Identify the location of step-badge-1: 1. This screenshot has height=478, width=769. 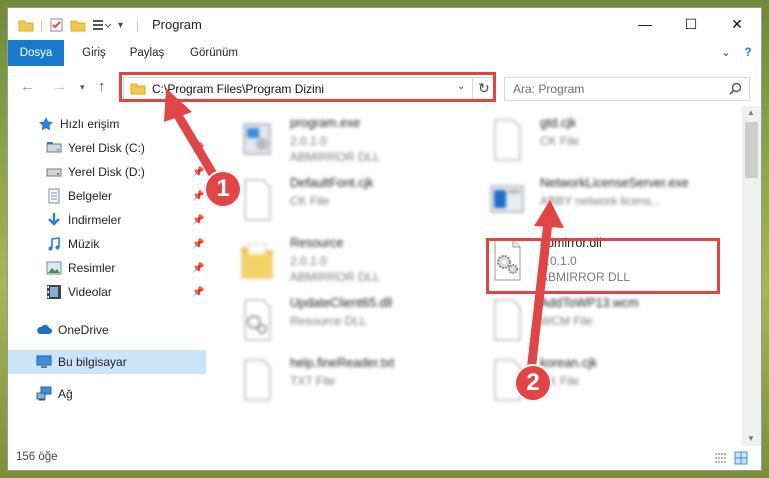
(223, 189).